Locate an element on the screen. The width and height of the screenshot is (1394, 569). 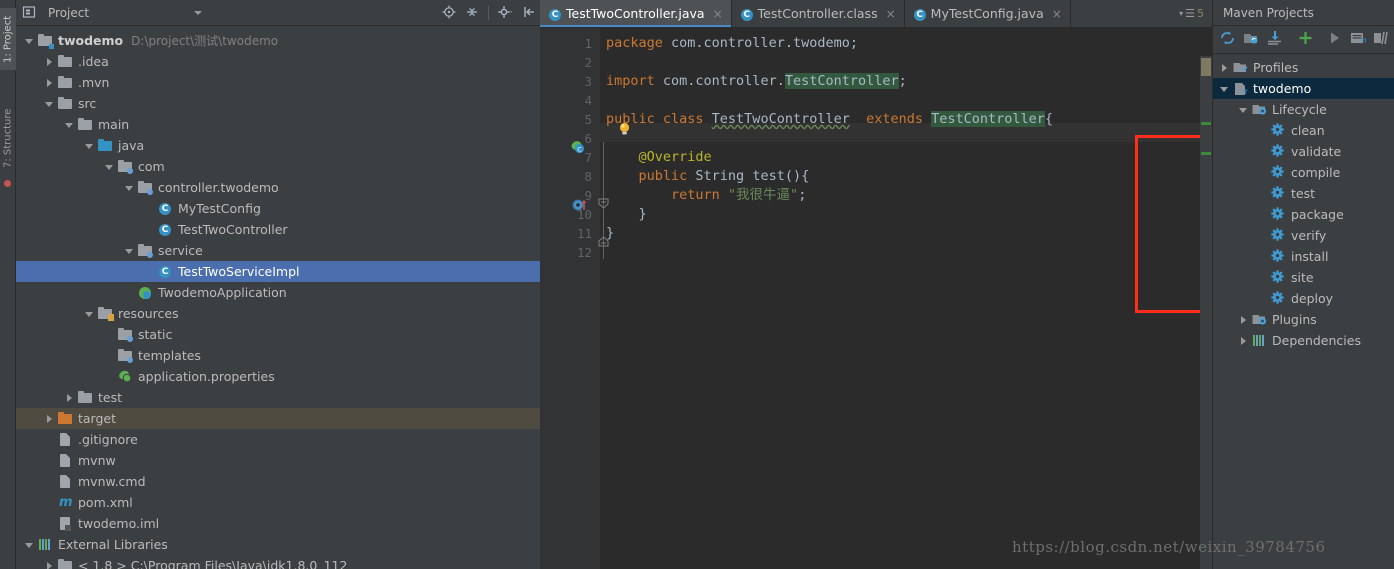
maven-tree-row: install is located at coordinates (1303, 256).